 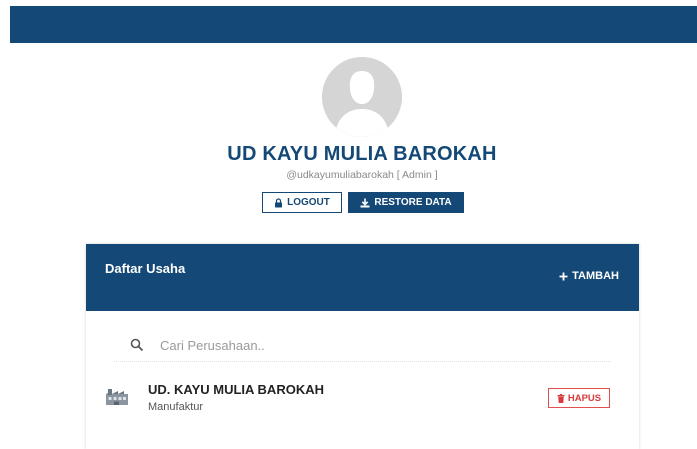 What do you see at coordinates (279, 202) in the screenshot?
I see `lock-icon` at bounding box center [279, 202].